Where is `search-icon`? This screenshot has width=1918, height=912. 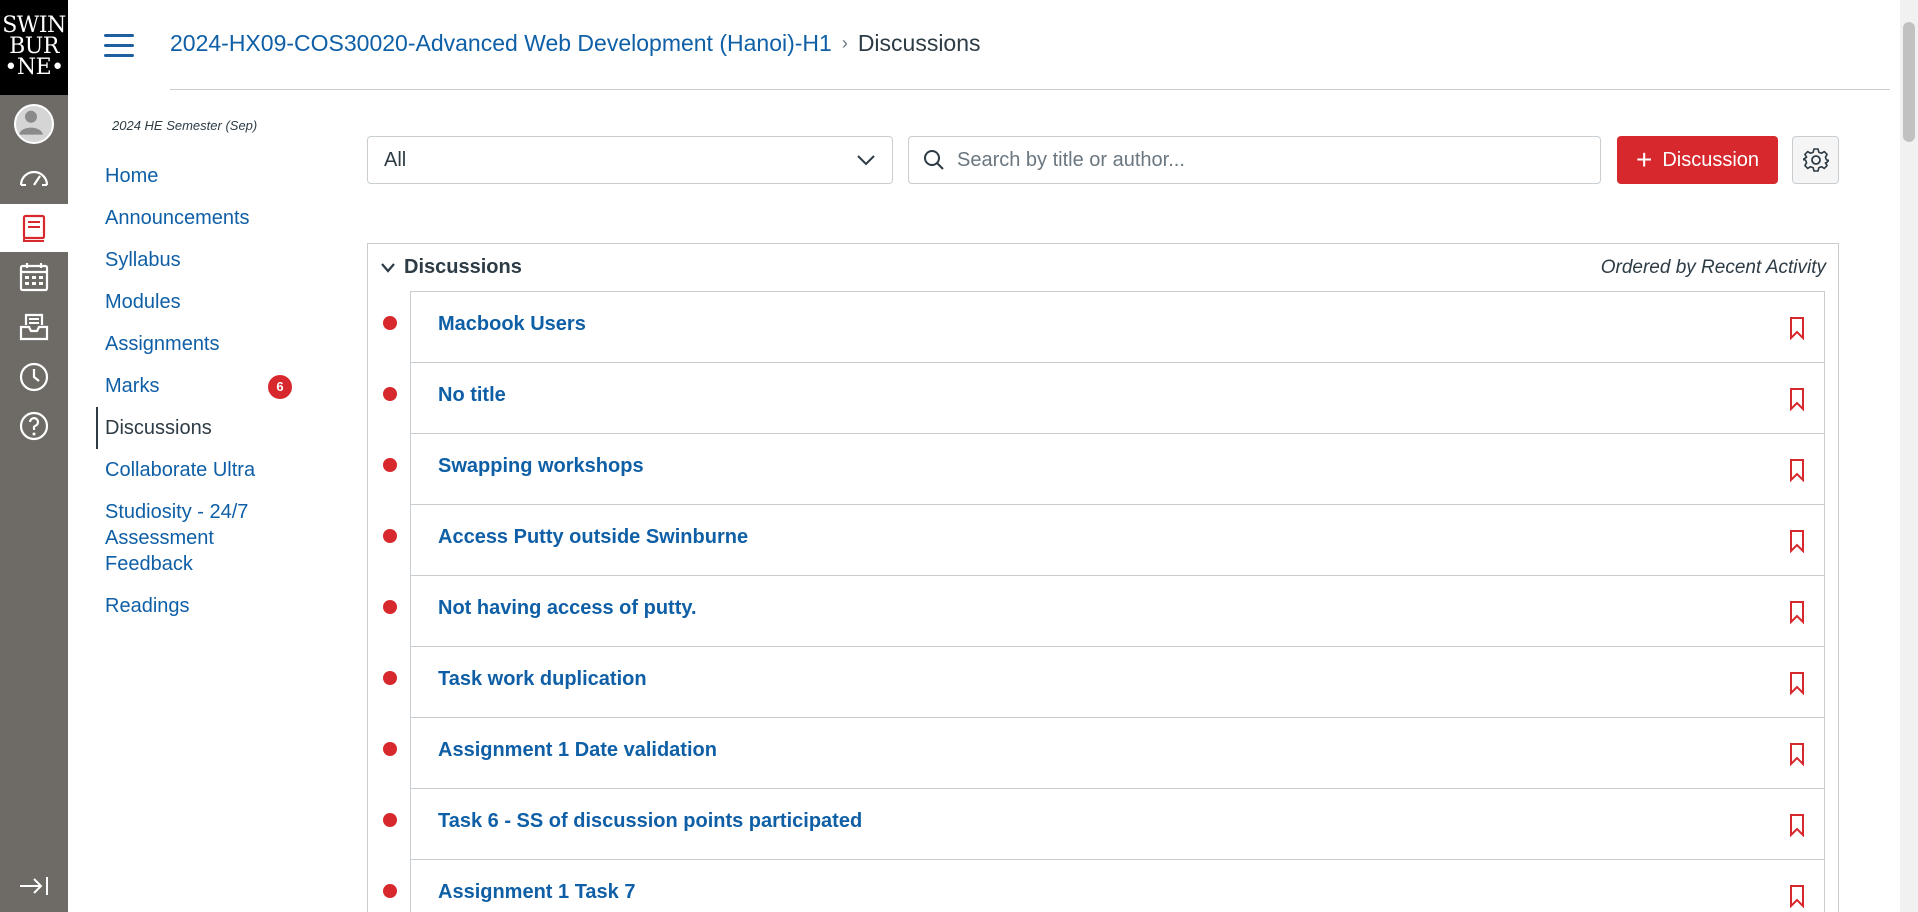 search-icon is located at coordinates (934, 160).